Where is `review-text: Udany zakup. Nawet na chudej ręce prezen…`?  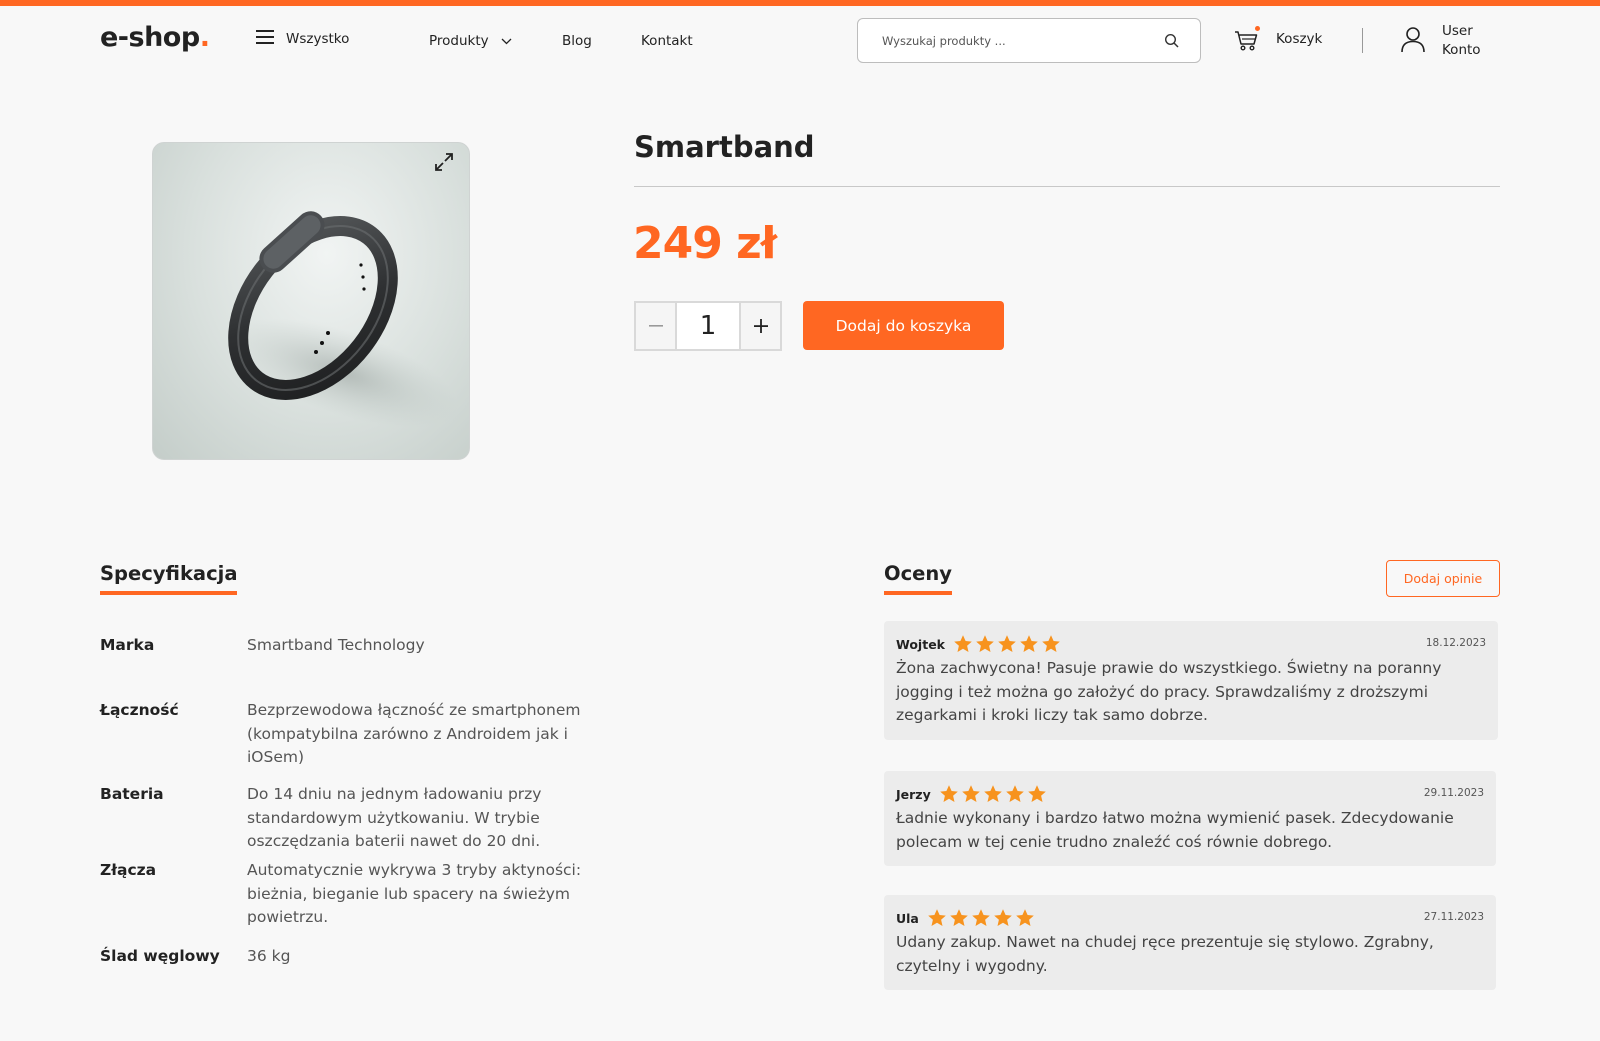
review-text: Udany zakup. Nawet na chudej ręce prezen… is located at coordinates (1165, 954).